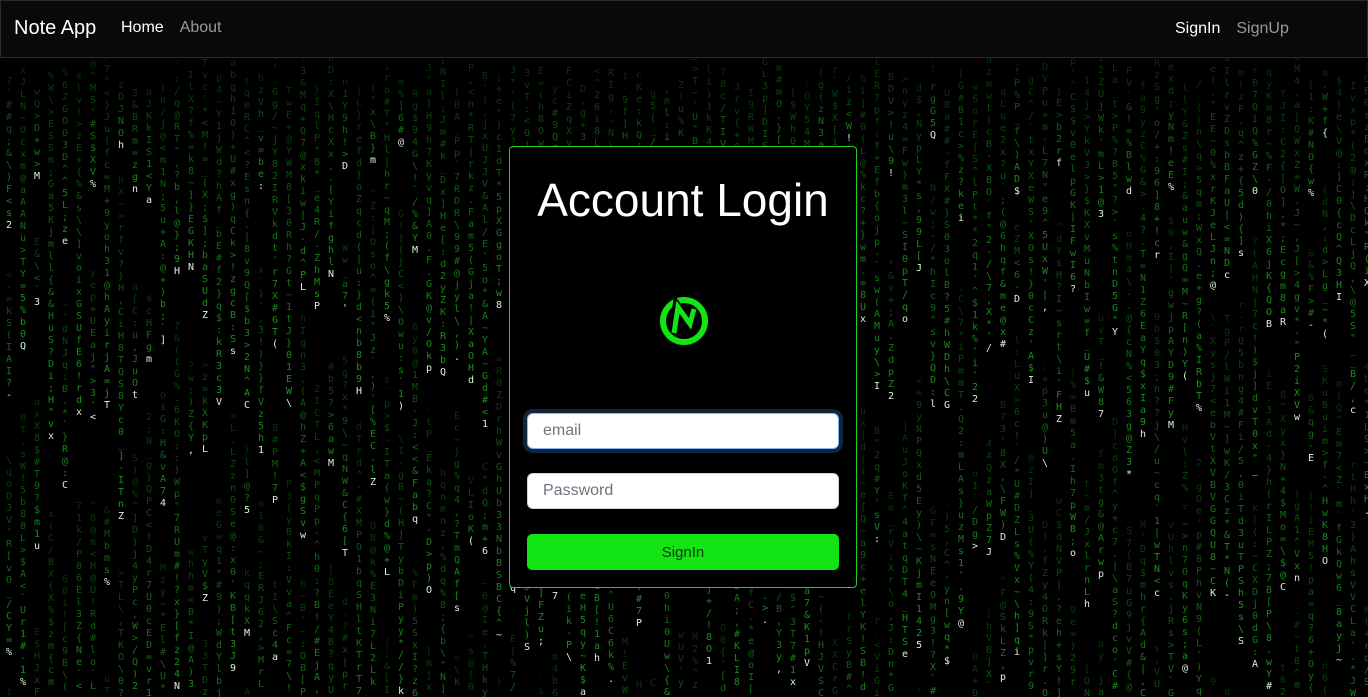  I want to click on rain-glyph: F, so click(905, 151).